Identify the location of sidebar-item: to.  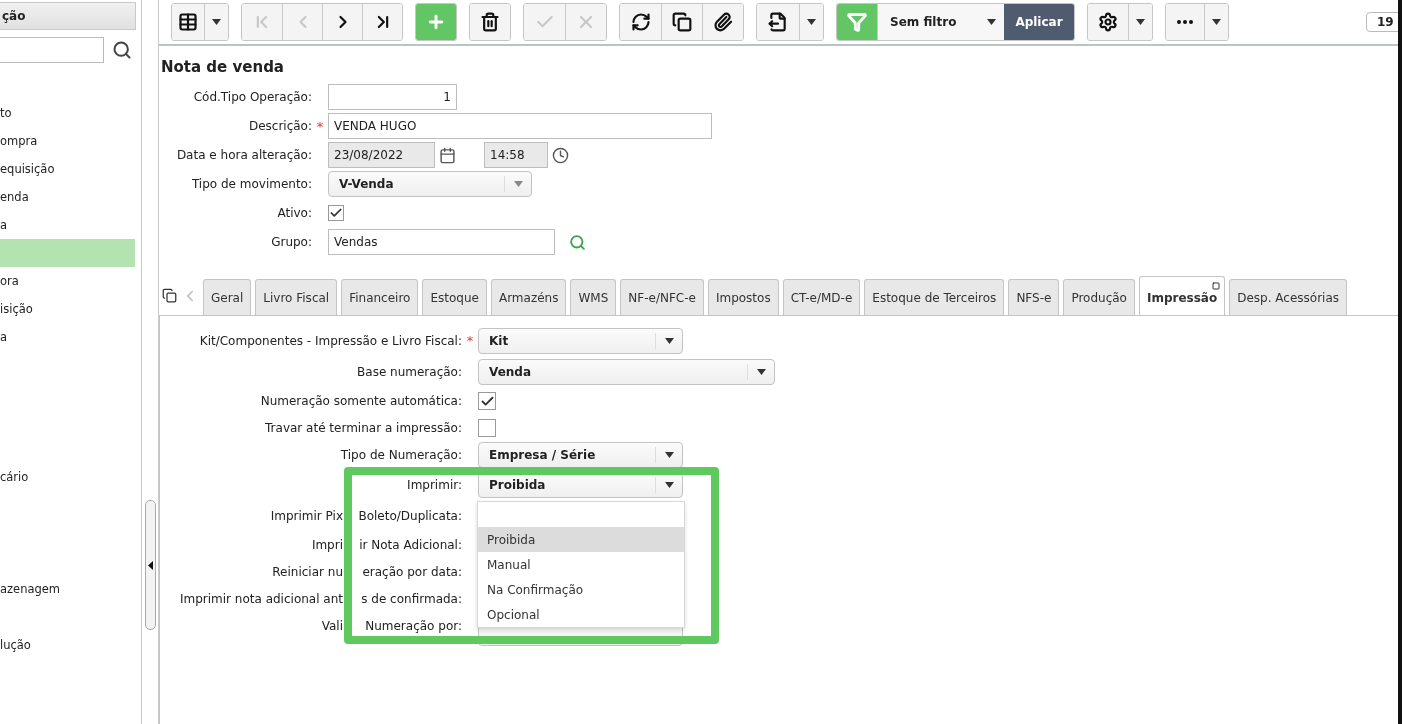
(67, 113).